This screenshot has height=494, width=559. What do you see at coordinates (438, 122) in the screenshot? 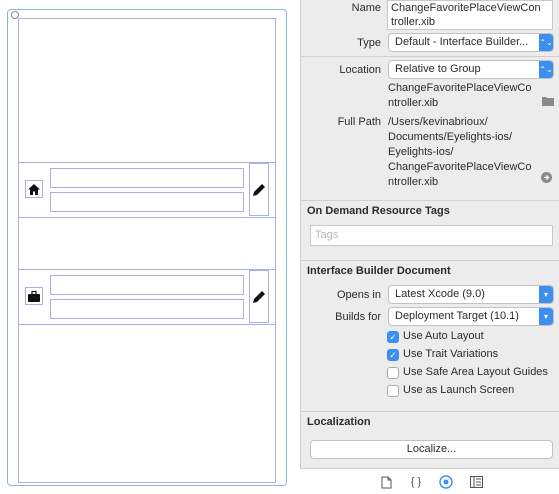
I see `fullpath-line: /Users/kevinabrioux/` at bounding box center [438, 122].